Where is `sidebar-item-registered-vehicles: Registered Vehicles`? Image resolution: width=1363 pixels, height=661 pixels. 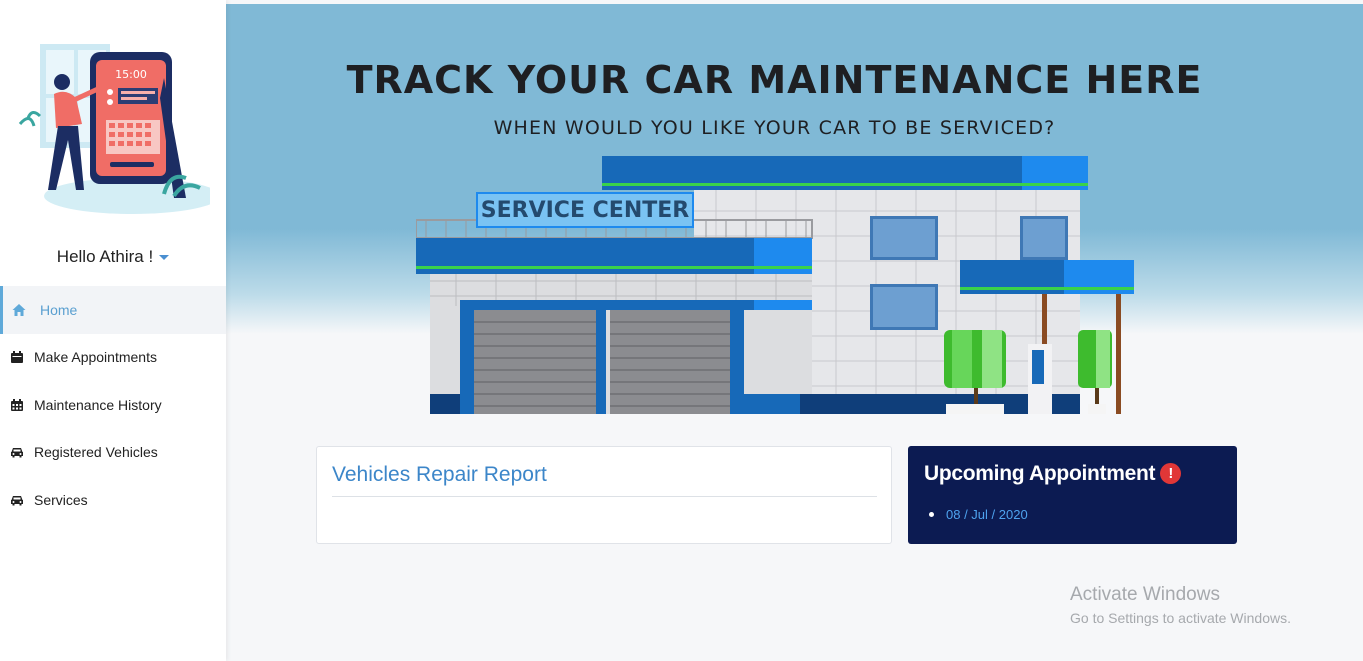
sidebar-item-registered-vehicles: Registered Vehicles is located at coordinates (113, 453).